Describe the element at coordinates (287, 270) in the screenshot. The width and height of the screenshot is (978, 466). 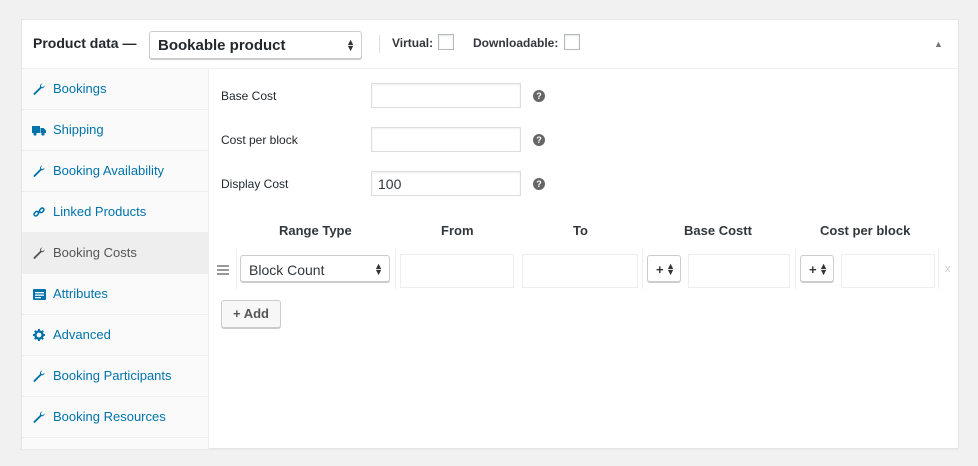
I see `range-type-value: Block Count` at that location.